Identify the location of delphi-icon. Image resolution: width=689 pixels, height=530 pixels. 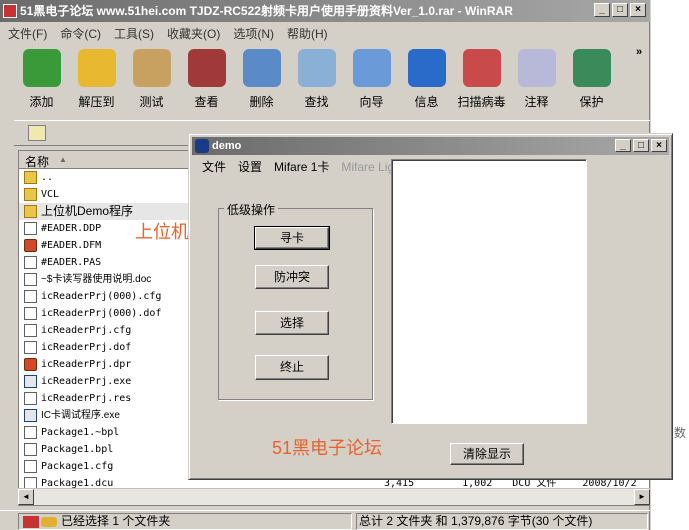
(30, 364).